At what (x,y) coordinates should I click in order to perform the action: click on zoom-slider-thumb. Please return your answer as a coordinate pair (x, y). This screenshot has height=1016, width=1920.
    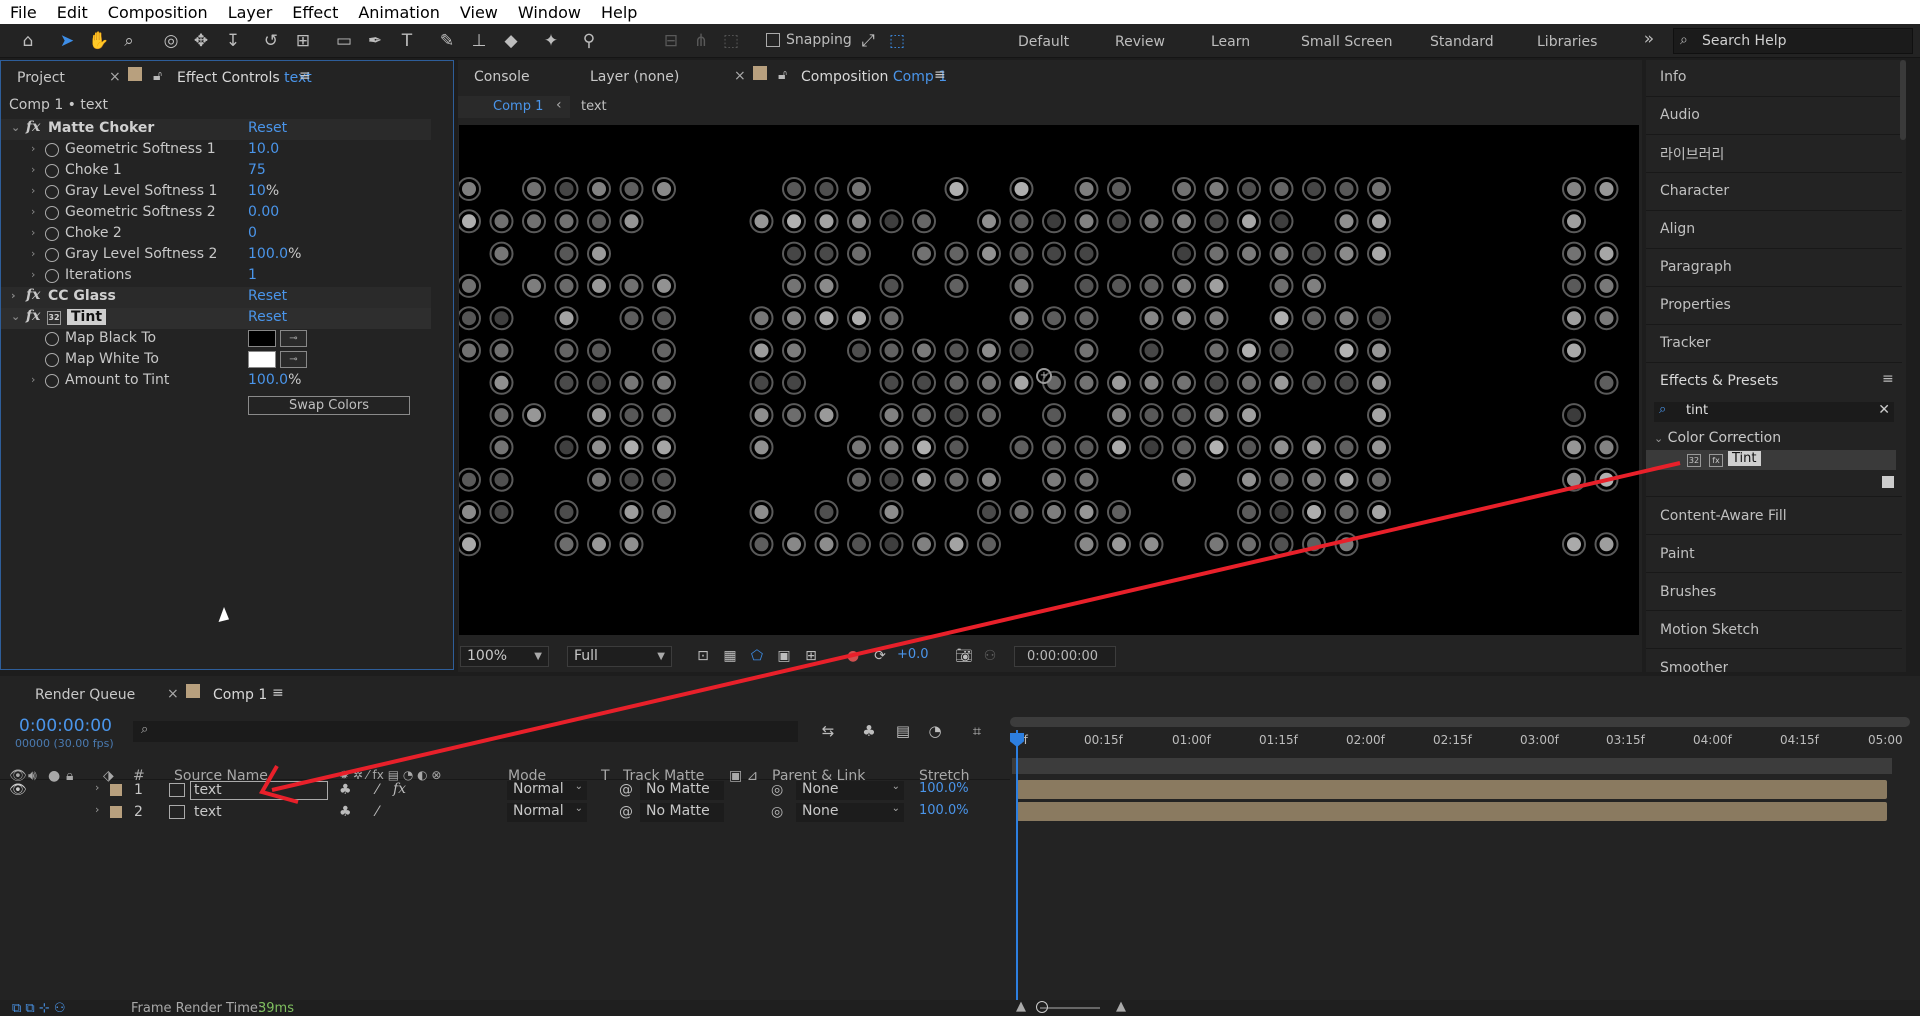
    Looking at the image, I should click on (1042, 1007).